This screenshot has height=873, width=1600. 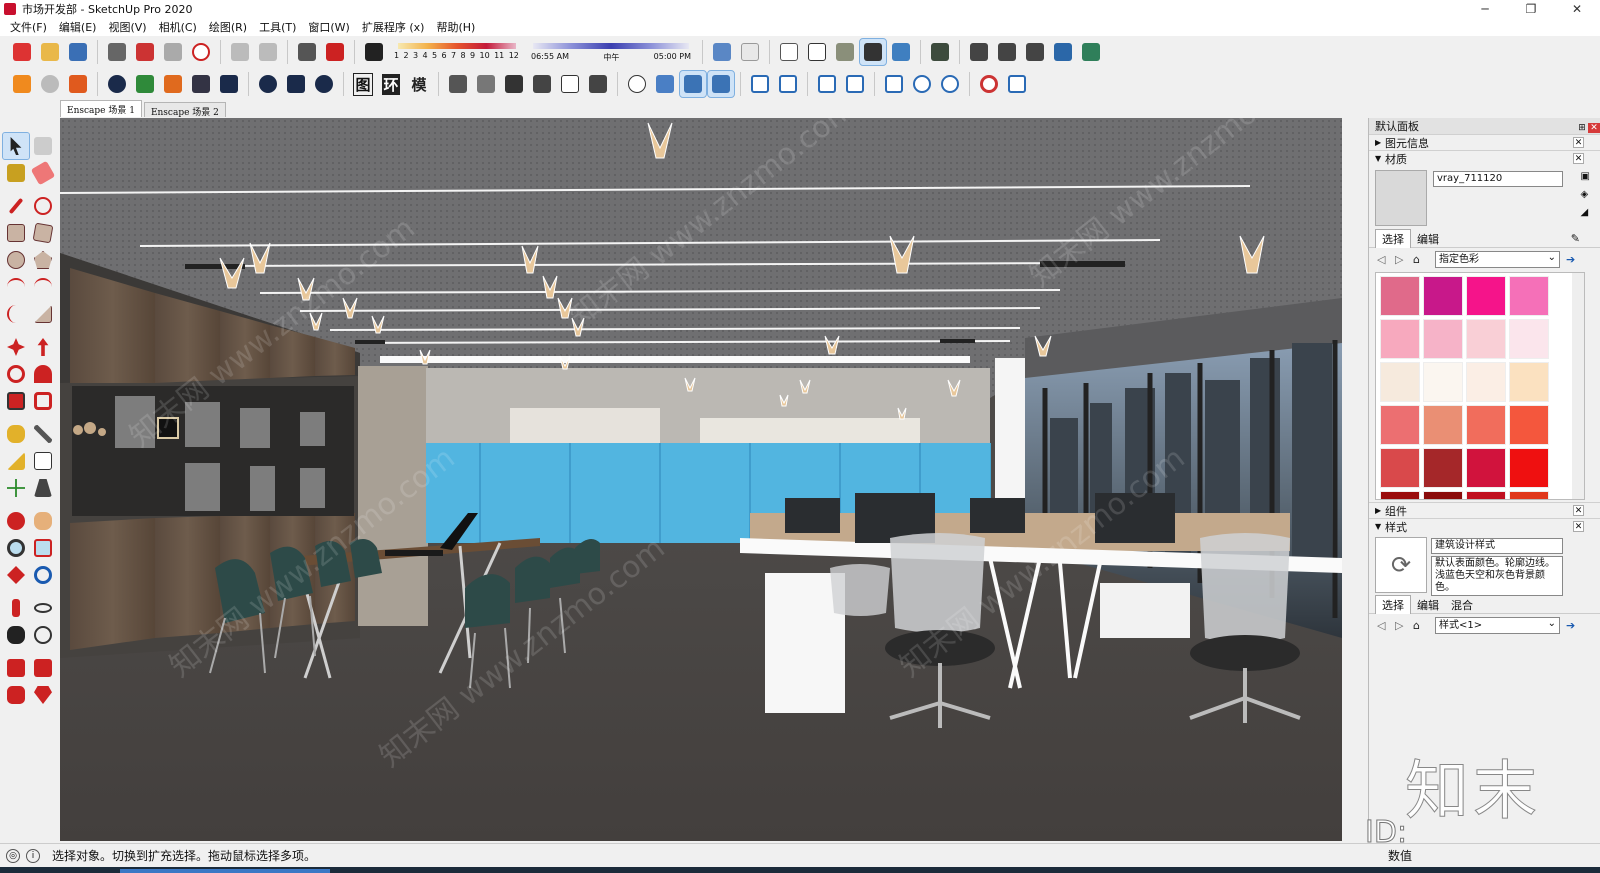 I want to click on palette-scrollbar, so click(x=1578, y=386).